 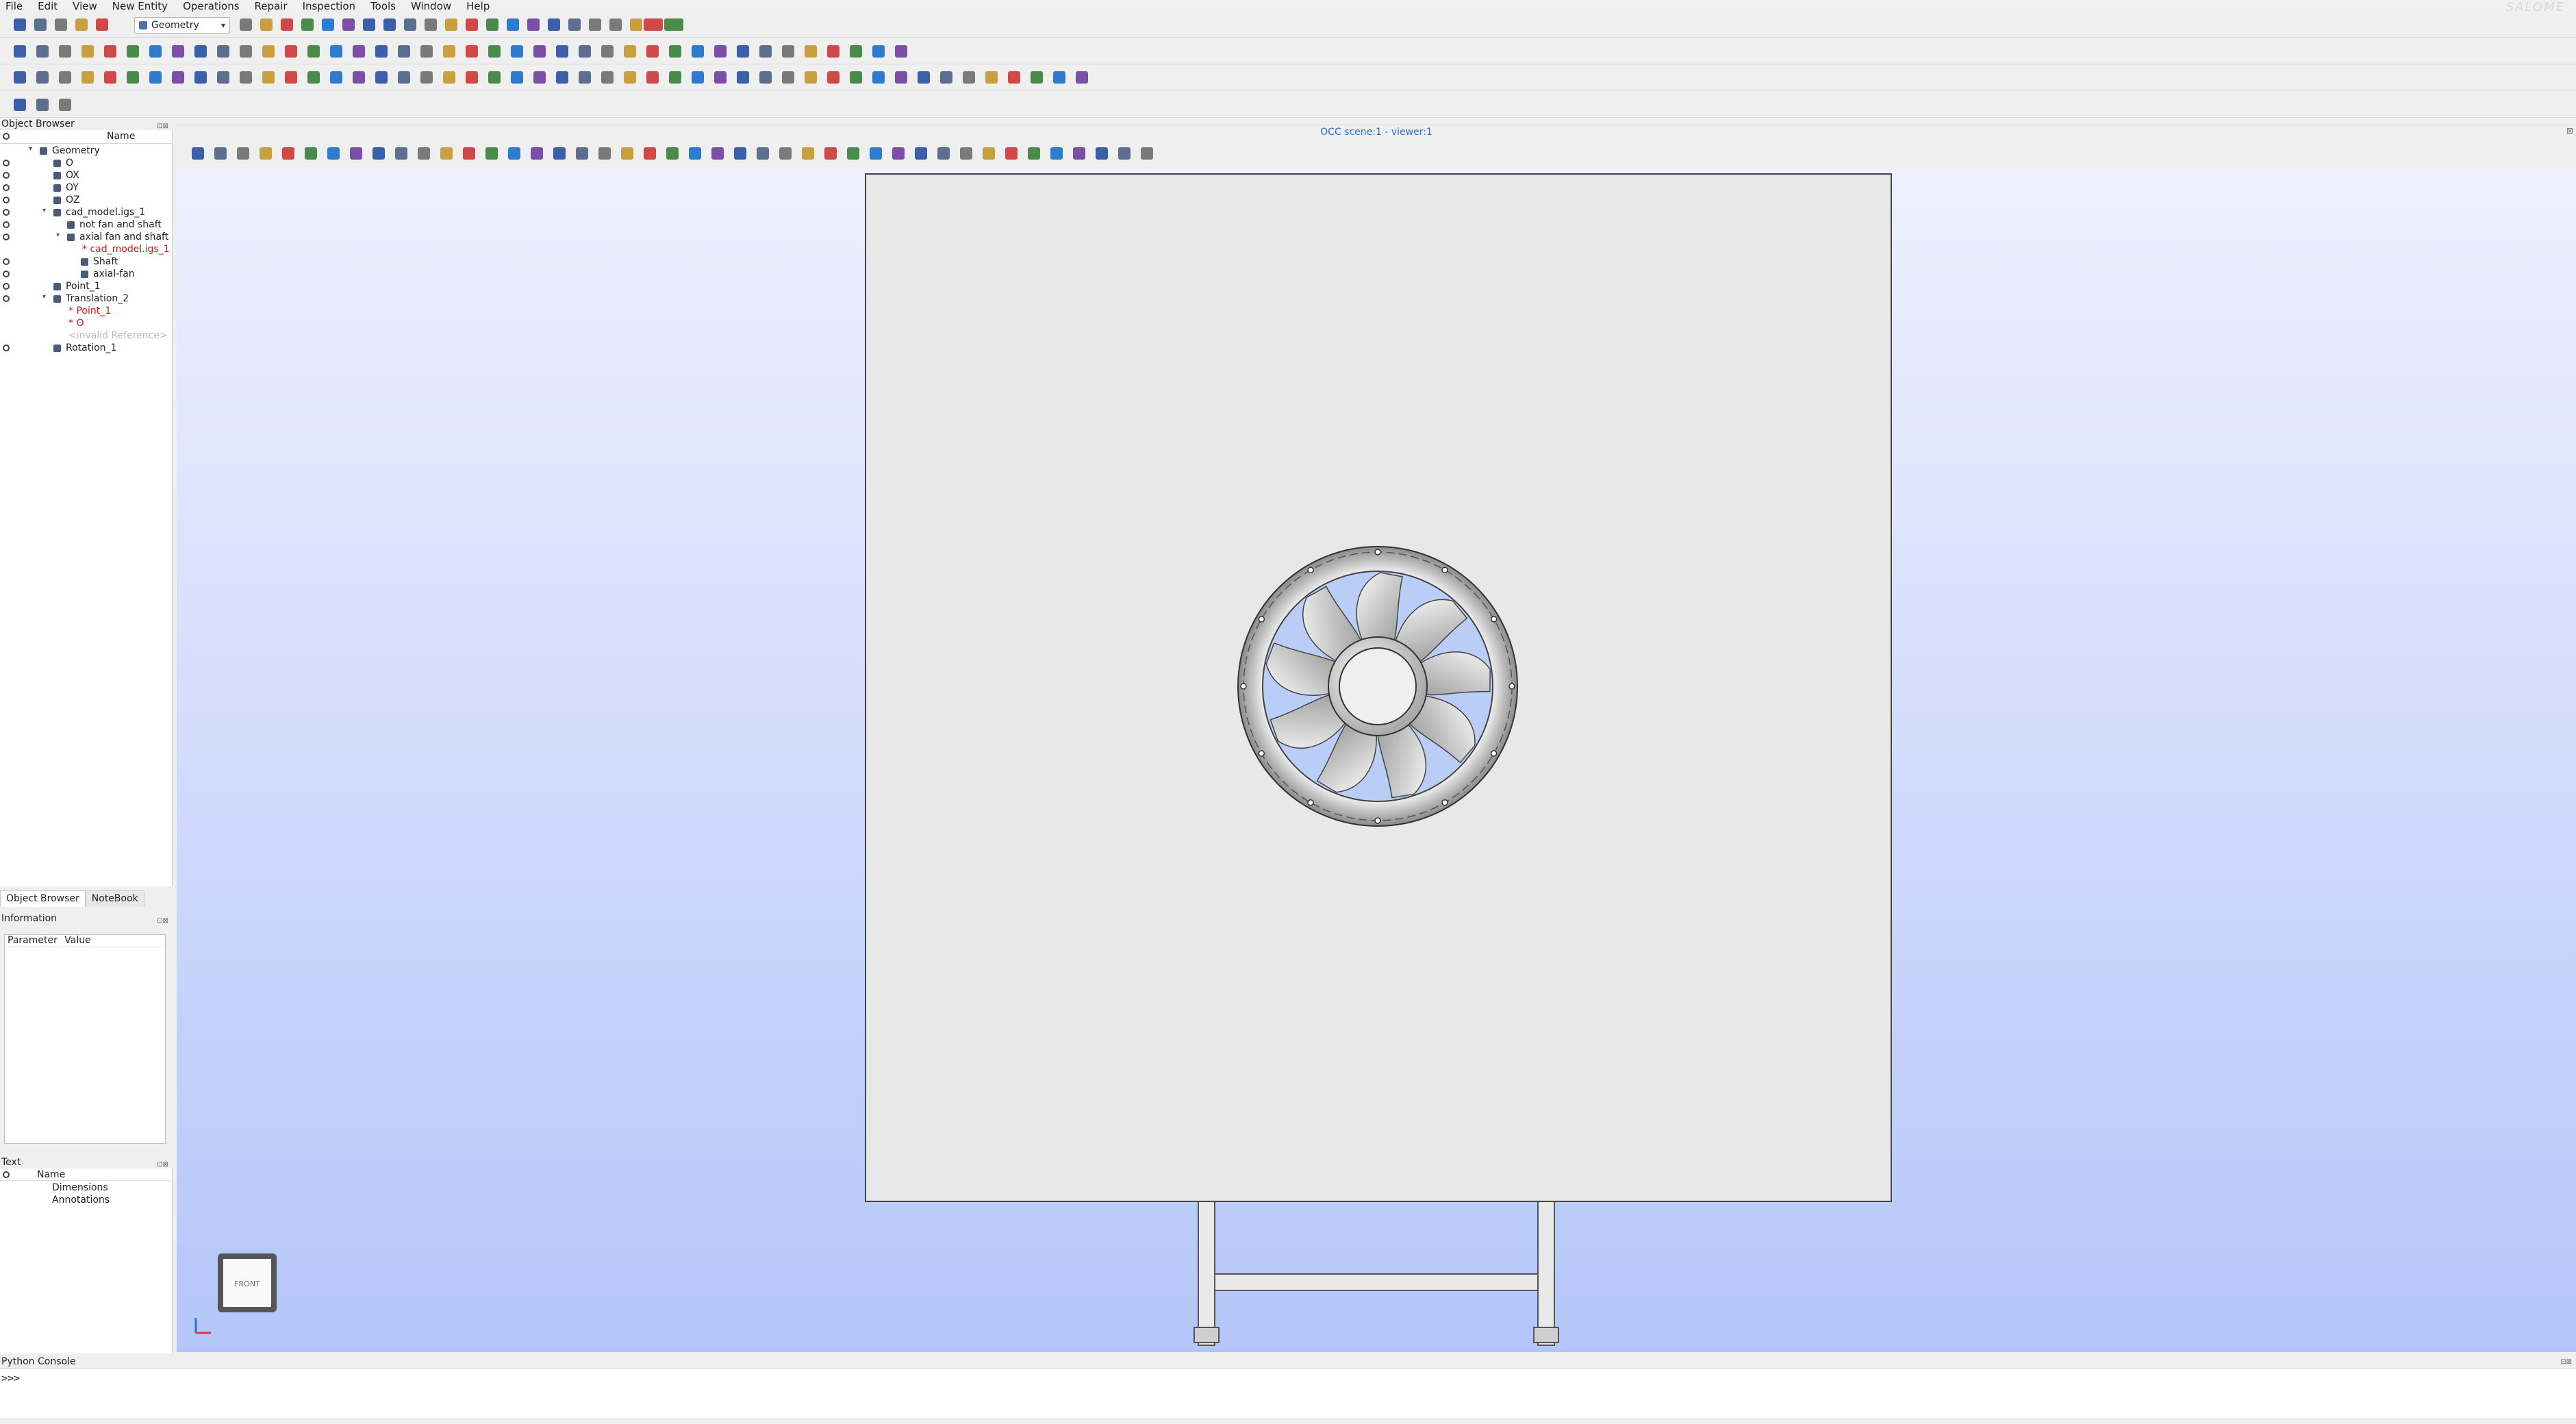 What do you see at coordinates (86, 324) in the screenshot?
I see `tree-item: * O` at bounding box center [86, 324].